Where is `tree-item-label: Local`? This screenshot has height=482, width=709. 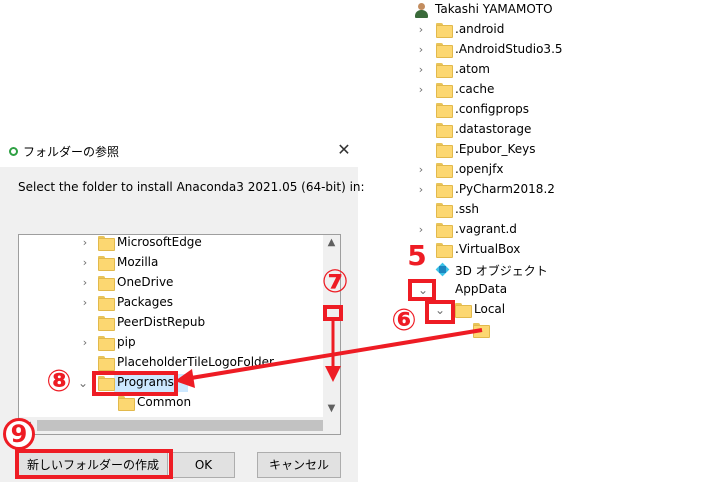
tree-item-label: Local is located at coordinates (490, 309).